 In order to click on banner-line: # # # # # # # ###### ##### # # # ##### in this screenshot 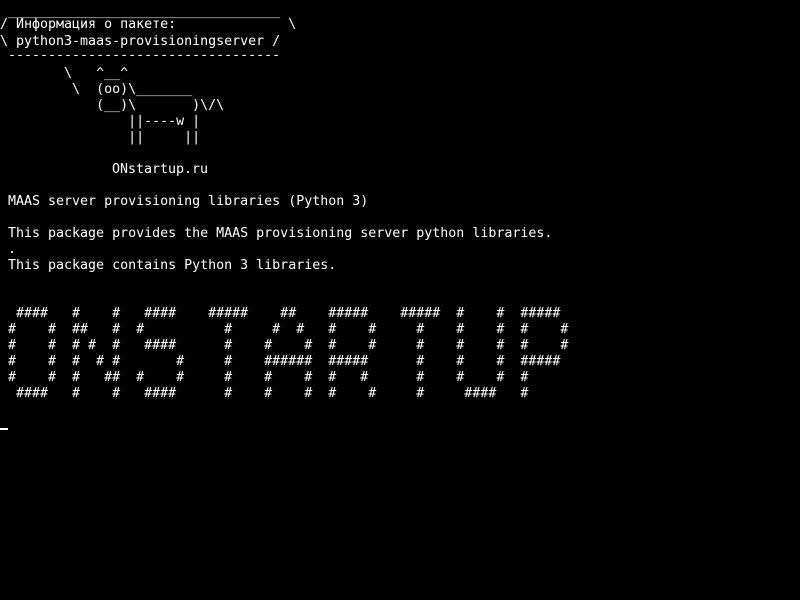, I will do `click(284, 361)`.